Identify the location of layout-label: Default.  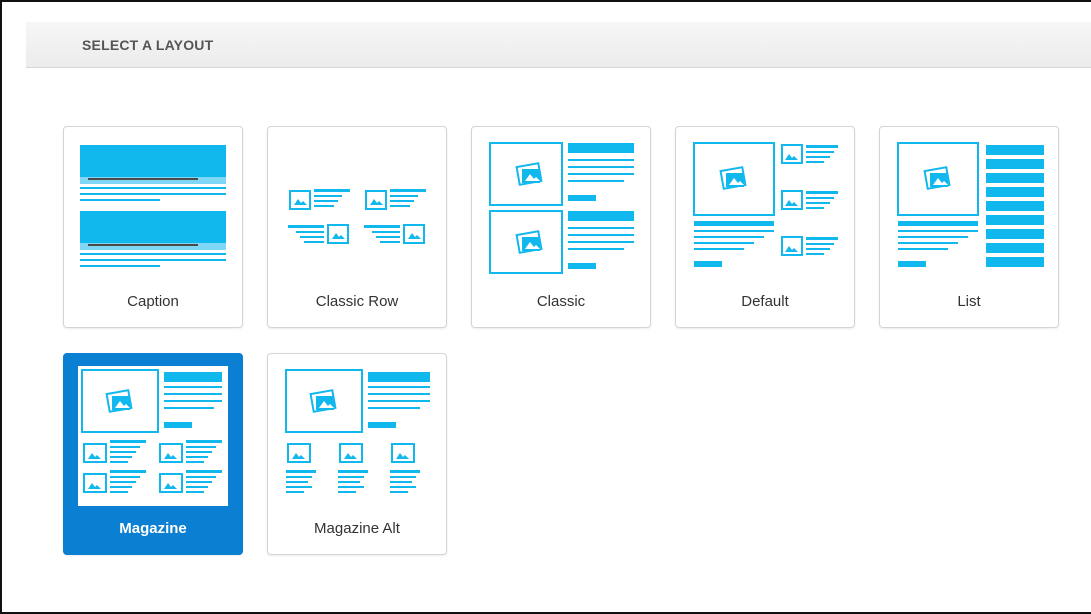
(765, 301).